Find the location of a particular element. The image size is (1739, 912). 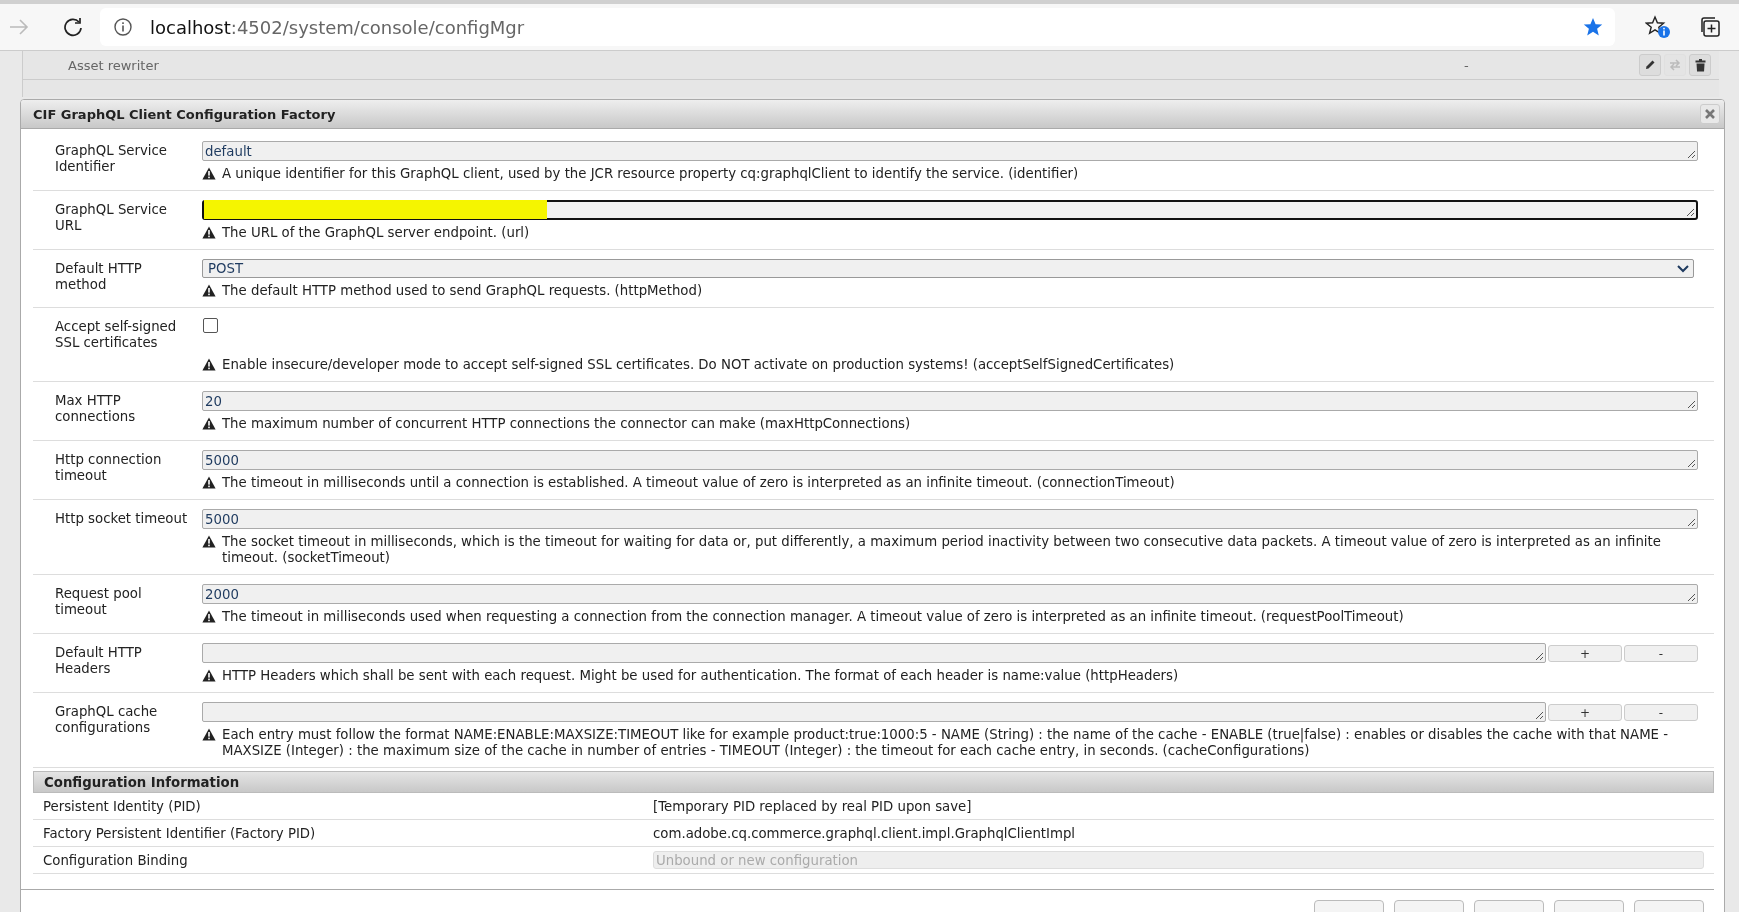

text-field: 2000 is located at coordinates (950, 594).